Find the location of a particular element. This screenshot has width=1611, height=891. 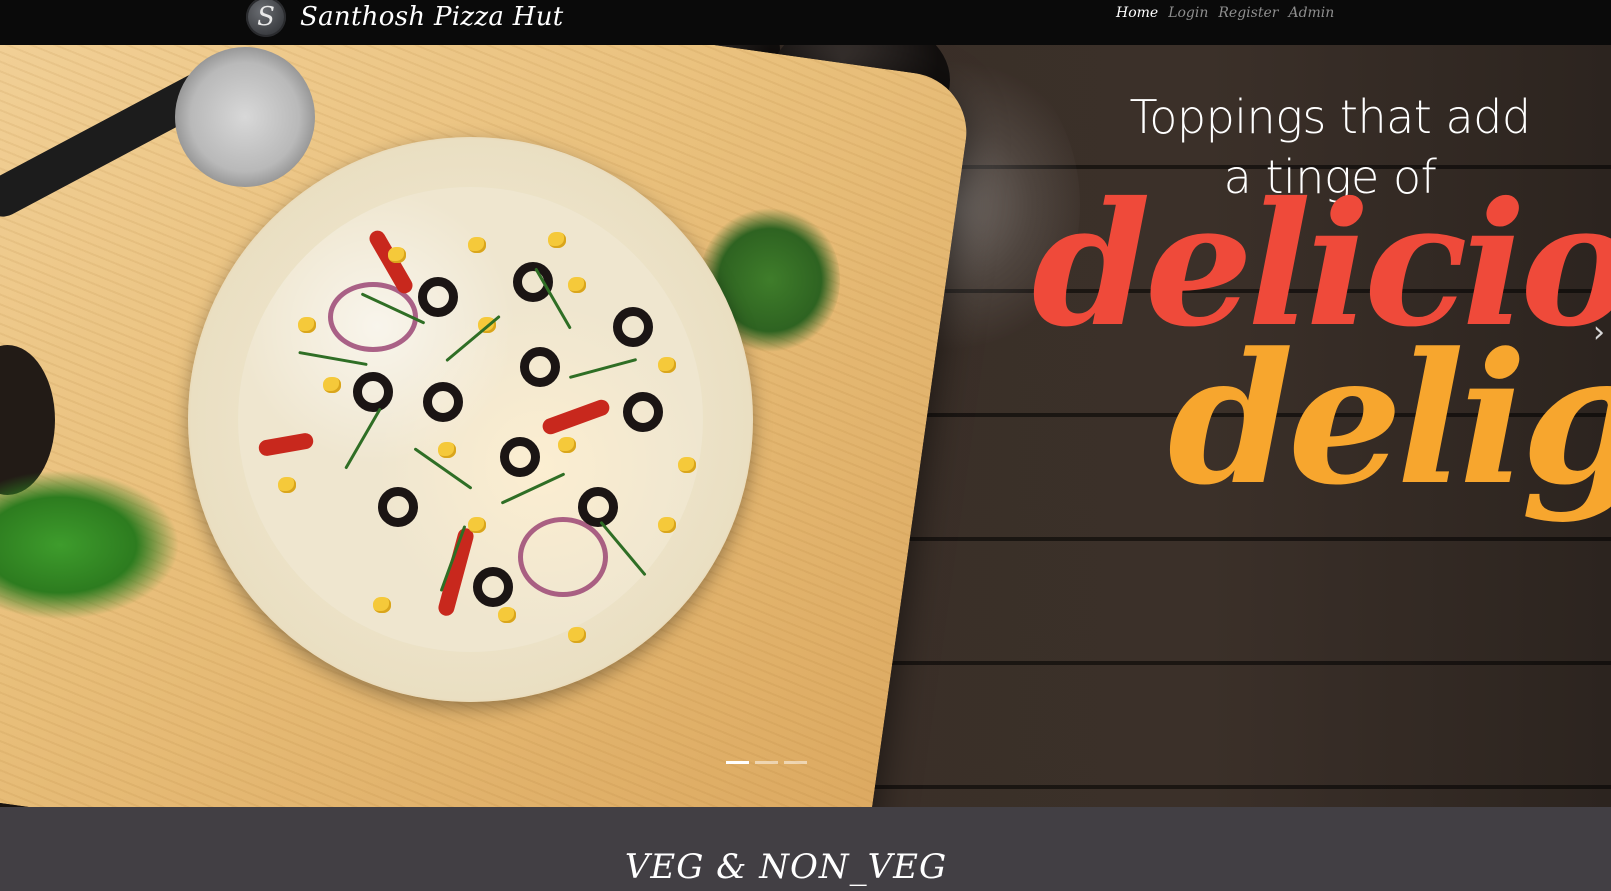

nav-link-login: Login is located at coordinates (1188, 13).